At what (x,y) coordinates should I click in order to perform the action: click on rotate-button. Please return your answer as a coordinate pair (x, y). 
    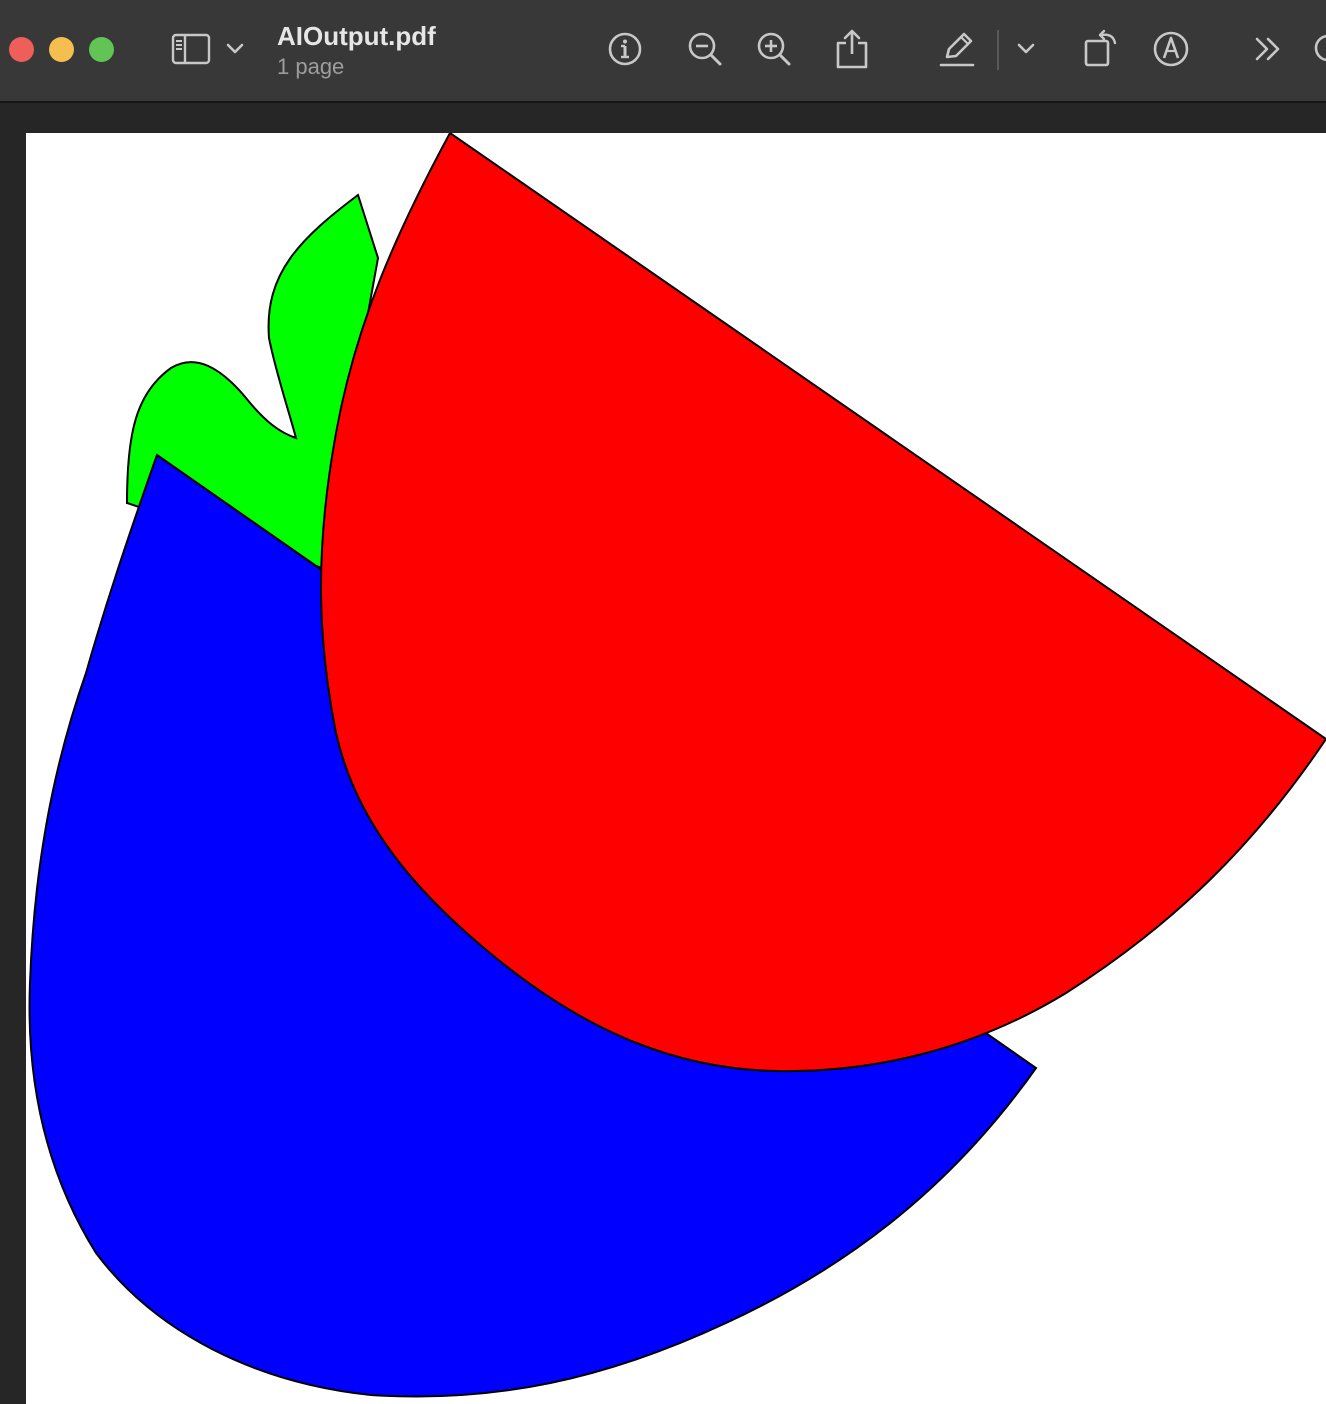
    Looking at the image, I should click on (1101, 49).